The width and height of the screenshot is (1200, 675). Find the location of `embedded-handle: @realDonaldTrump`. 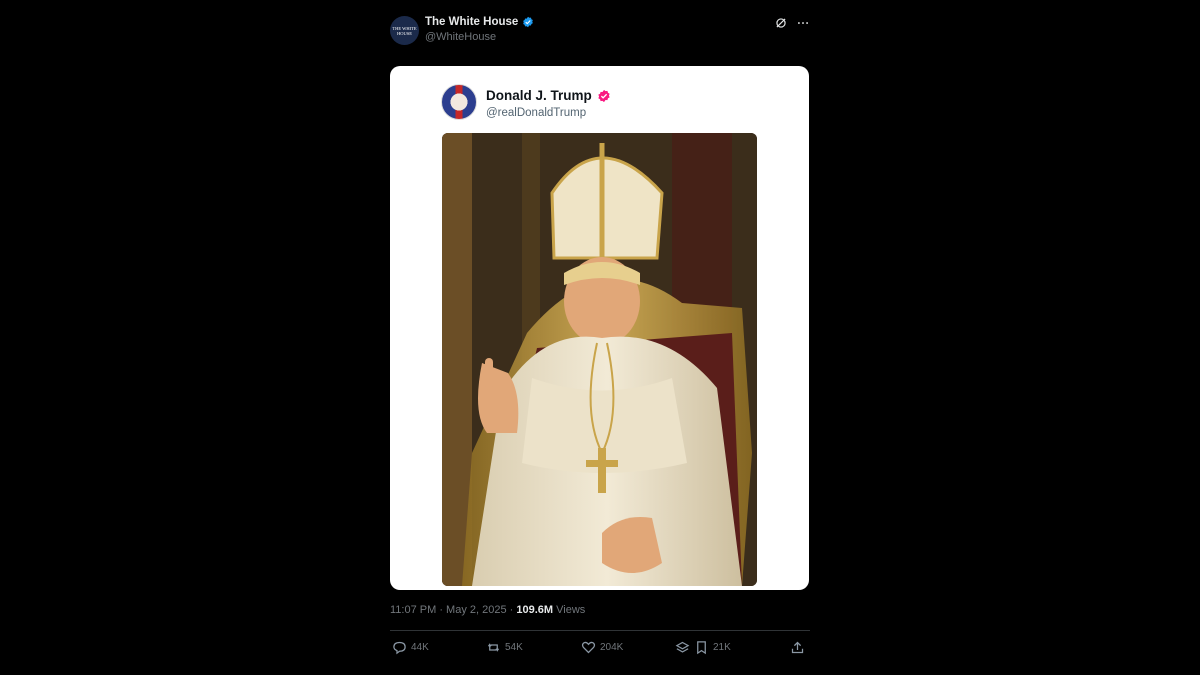

embedded-handle: @realDonaldTrump is located at coordinates (536, 113).